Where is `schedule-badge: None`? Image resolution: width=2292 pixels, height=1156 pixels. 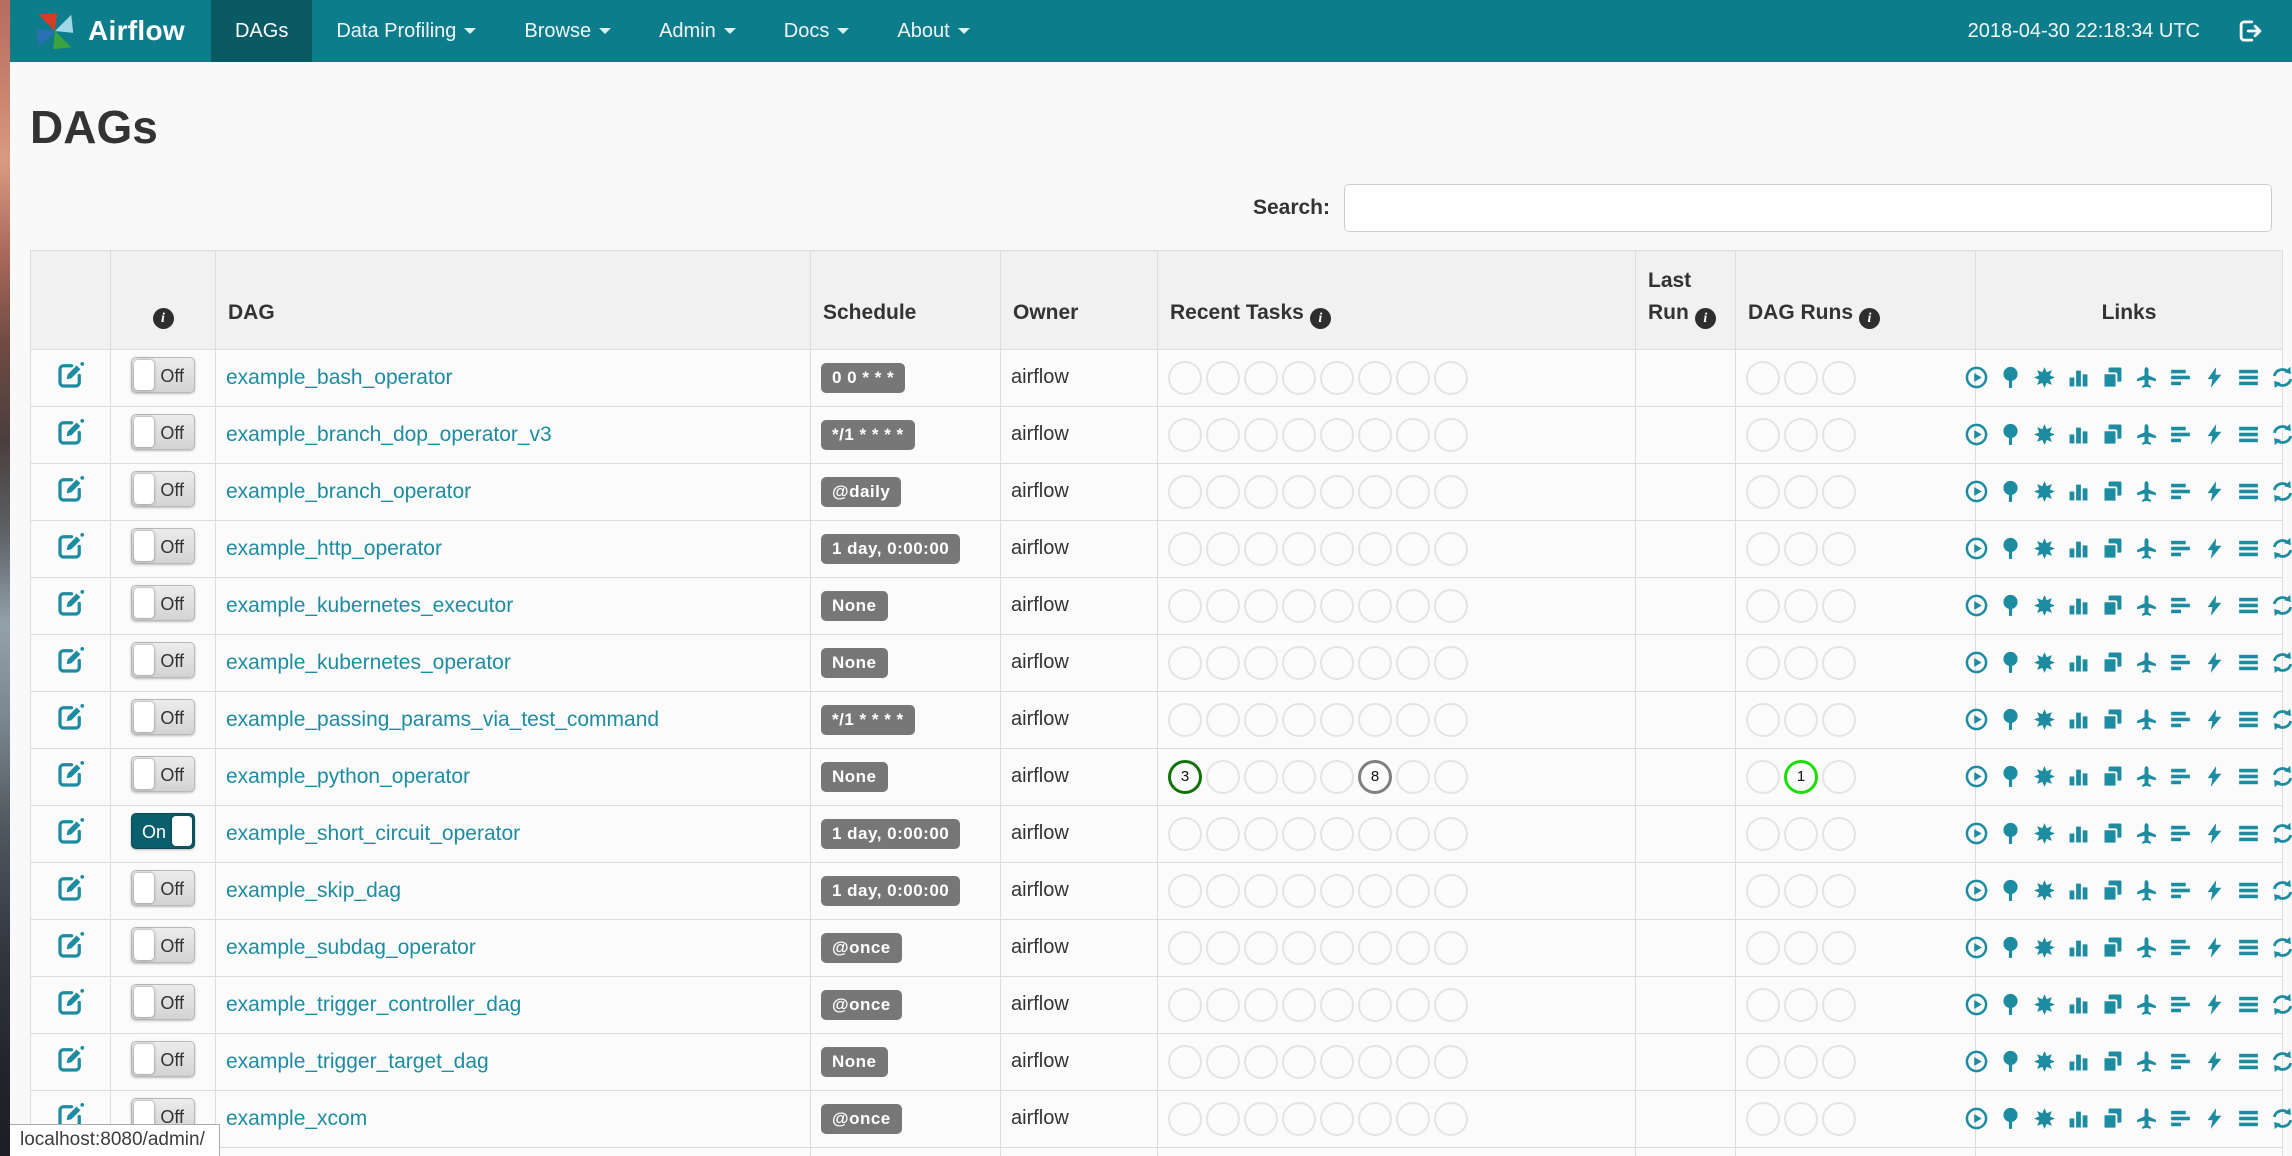
schedule-badge: None is located at coordinates (854, 662).